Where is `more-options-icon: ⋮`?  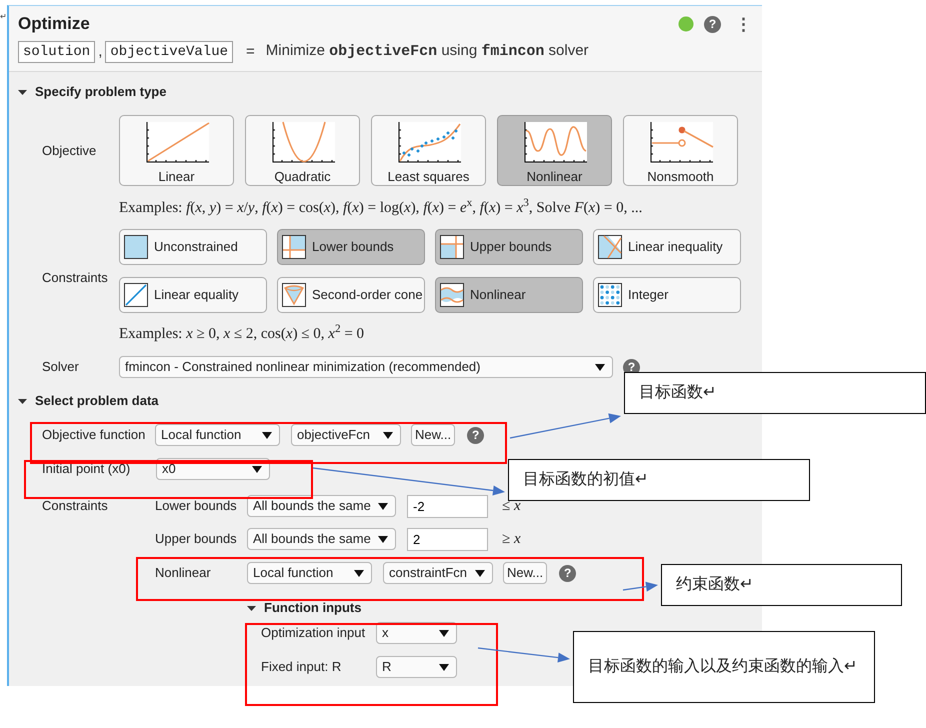 more-options-icon: ⋮ is located at coordinates (743, 24).